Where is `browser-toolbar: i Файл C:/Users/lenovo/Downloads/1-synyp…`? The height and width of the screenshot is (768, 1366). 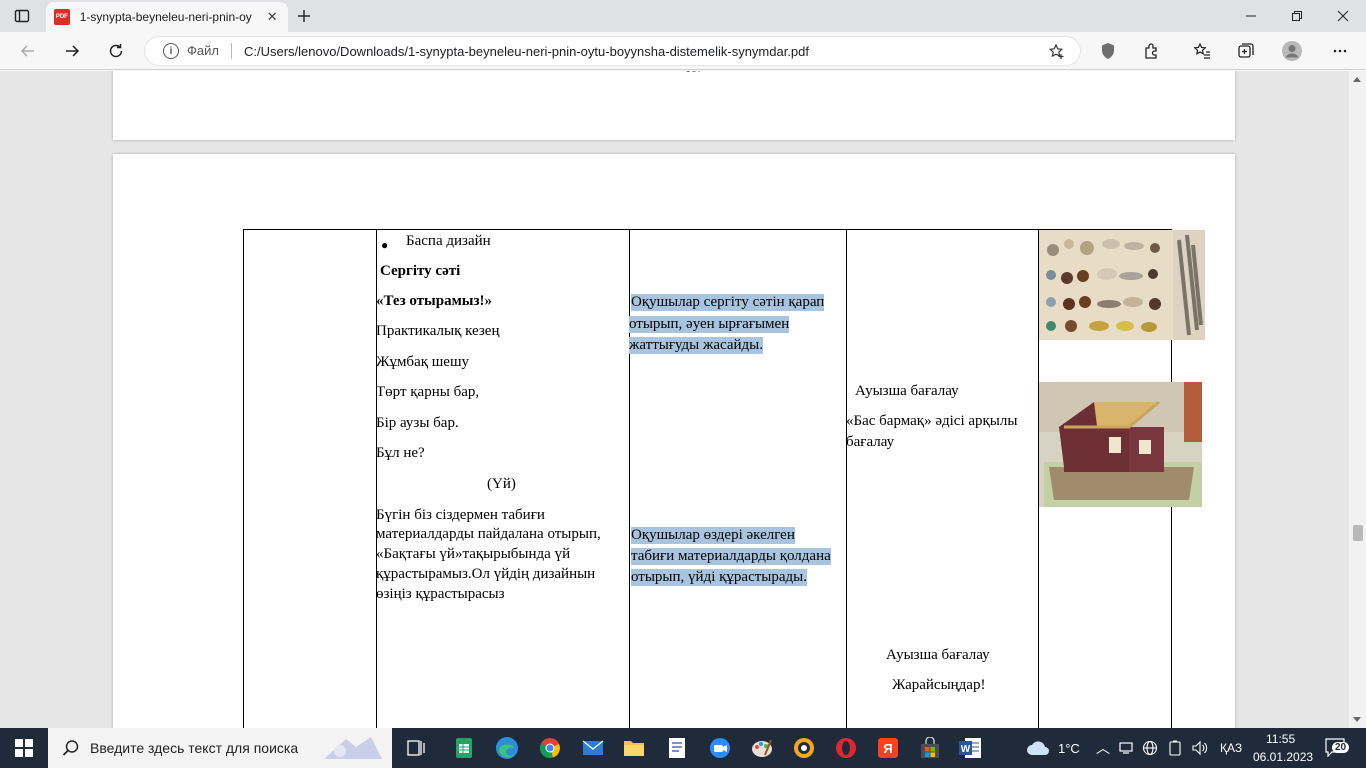
browser-toolbar: i Файл C:/Users/lenovo/Downloads/1-synyp… is located at coordinates (683, 51).